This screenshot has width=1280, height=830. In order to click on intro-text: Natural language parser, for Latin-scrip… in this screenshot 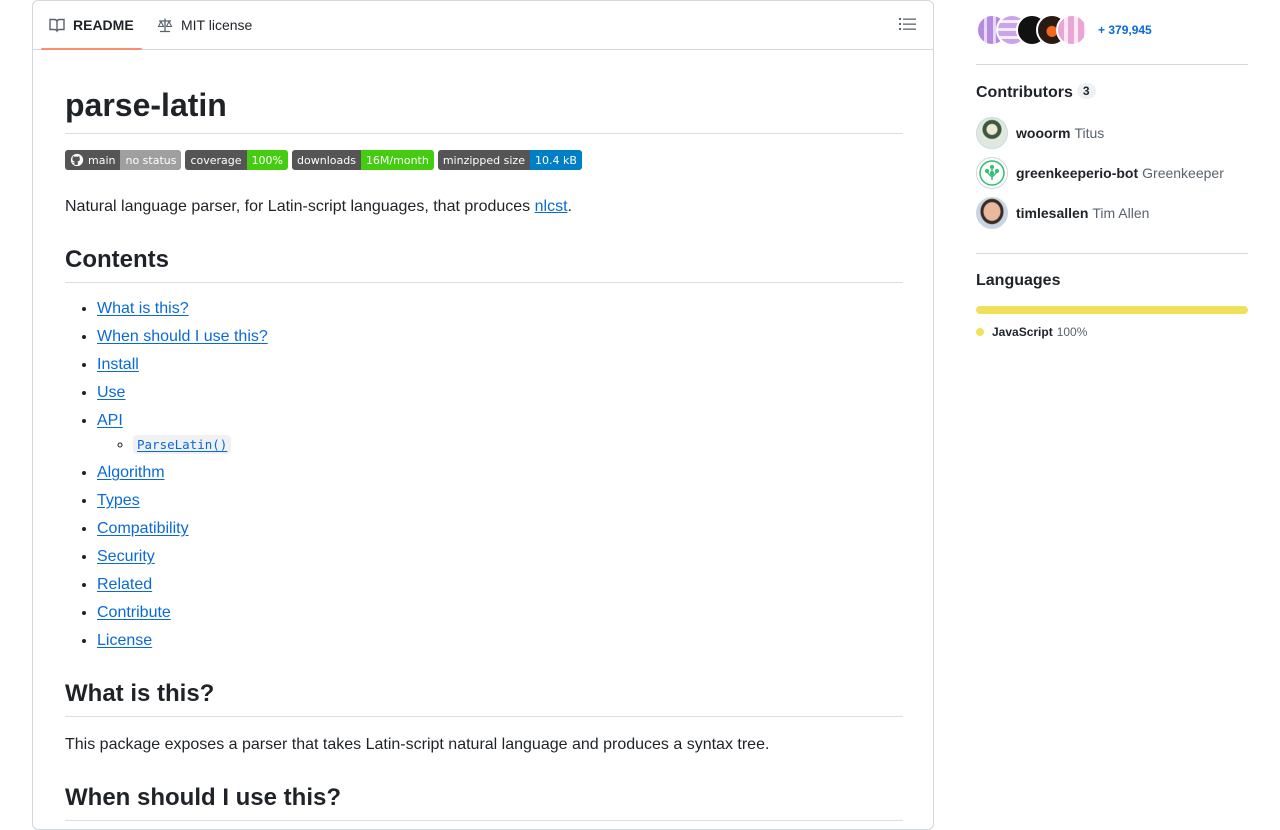, I will do `click(300, 206)`.